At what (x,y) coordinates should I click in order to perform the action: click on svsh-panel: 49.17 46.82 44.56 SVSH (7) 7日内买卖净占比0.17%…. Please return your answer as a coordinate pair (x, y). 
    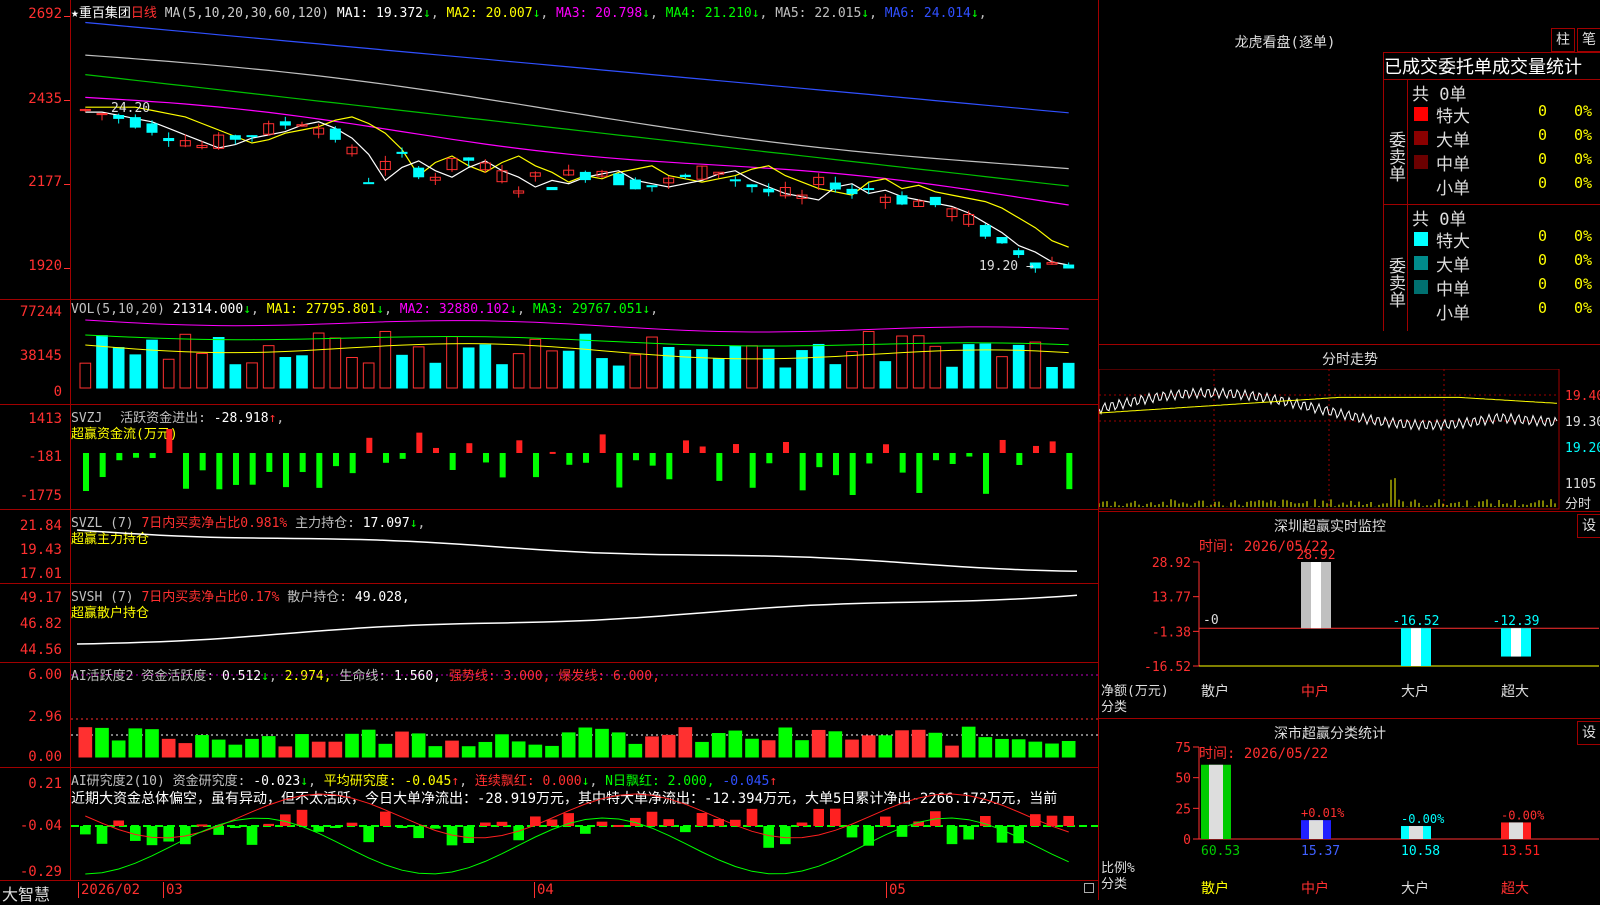
    Looking at the image, I should click on (549, 623).